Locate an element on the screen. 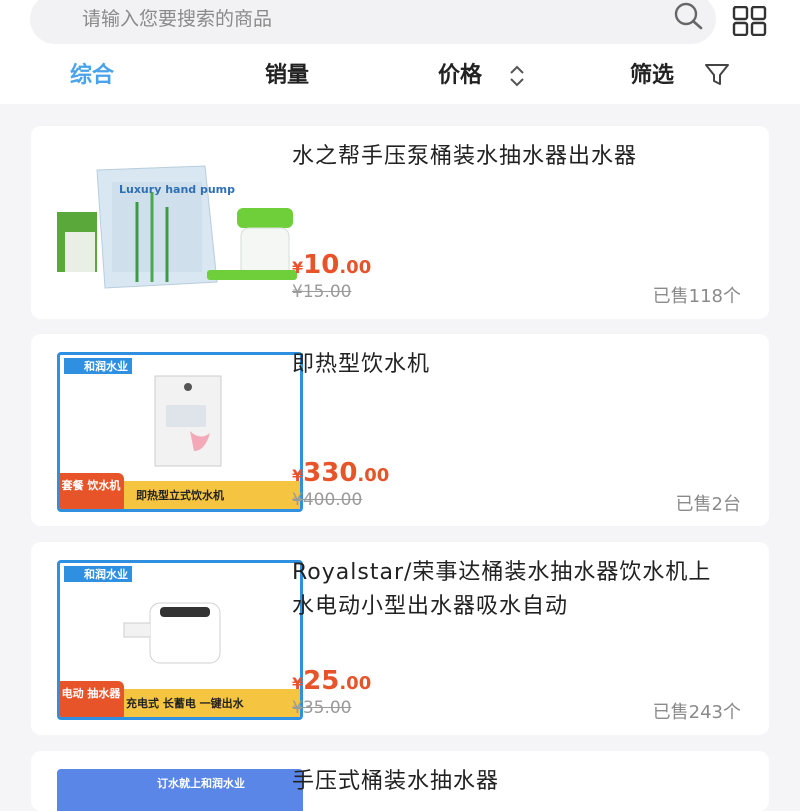 The image size is (800, 811). product-title: Royalstar/荣事达桶装水抽水器饮水机上水电动小型出水器吸水自动 is located at coordinates (512, 590).